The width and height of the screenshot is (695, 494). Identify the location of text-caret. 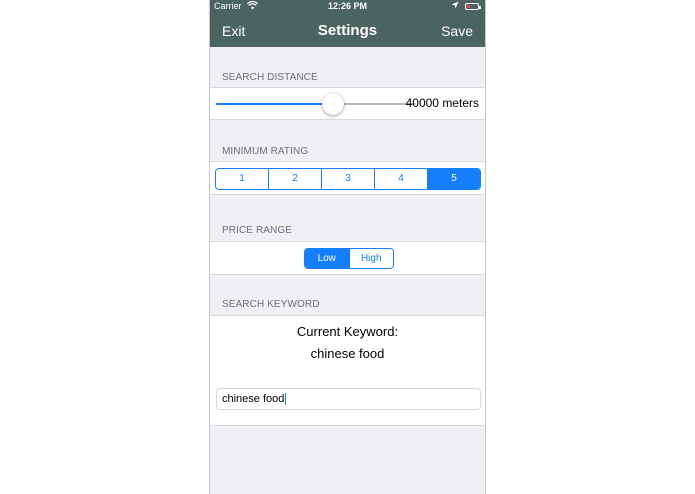
(286, 399).